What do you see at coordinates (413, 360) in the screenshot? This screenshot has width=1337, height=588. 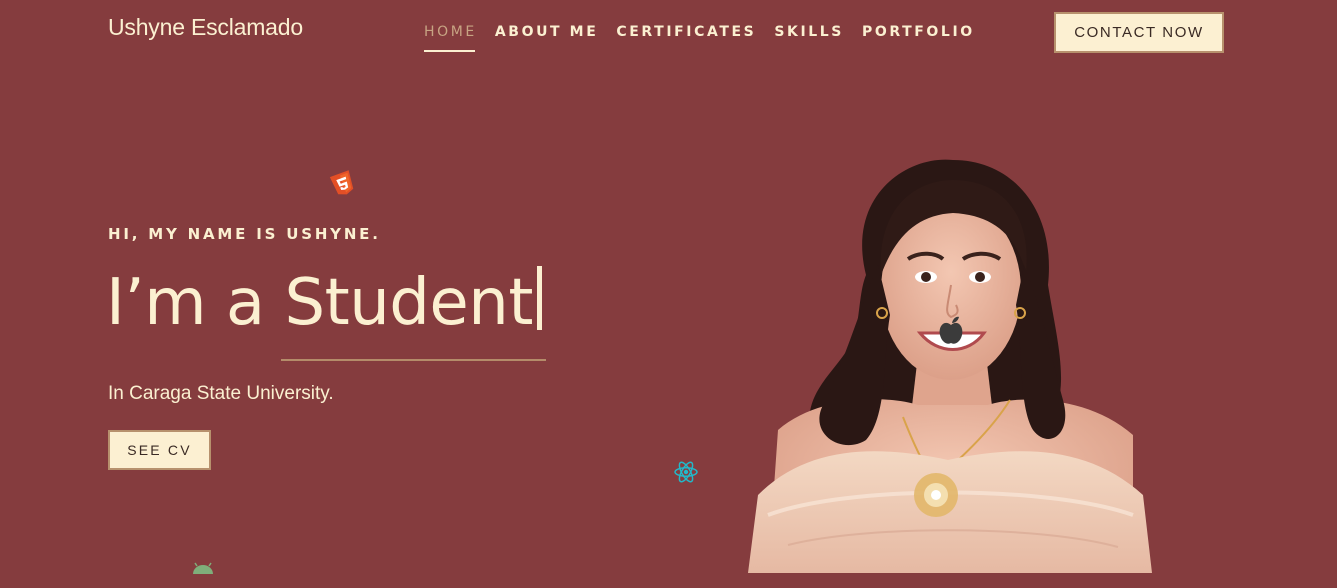 I see `headline-underline` at bounding box center [413, 360].